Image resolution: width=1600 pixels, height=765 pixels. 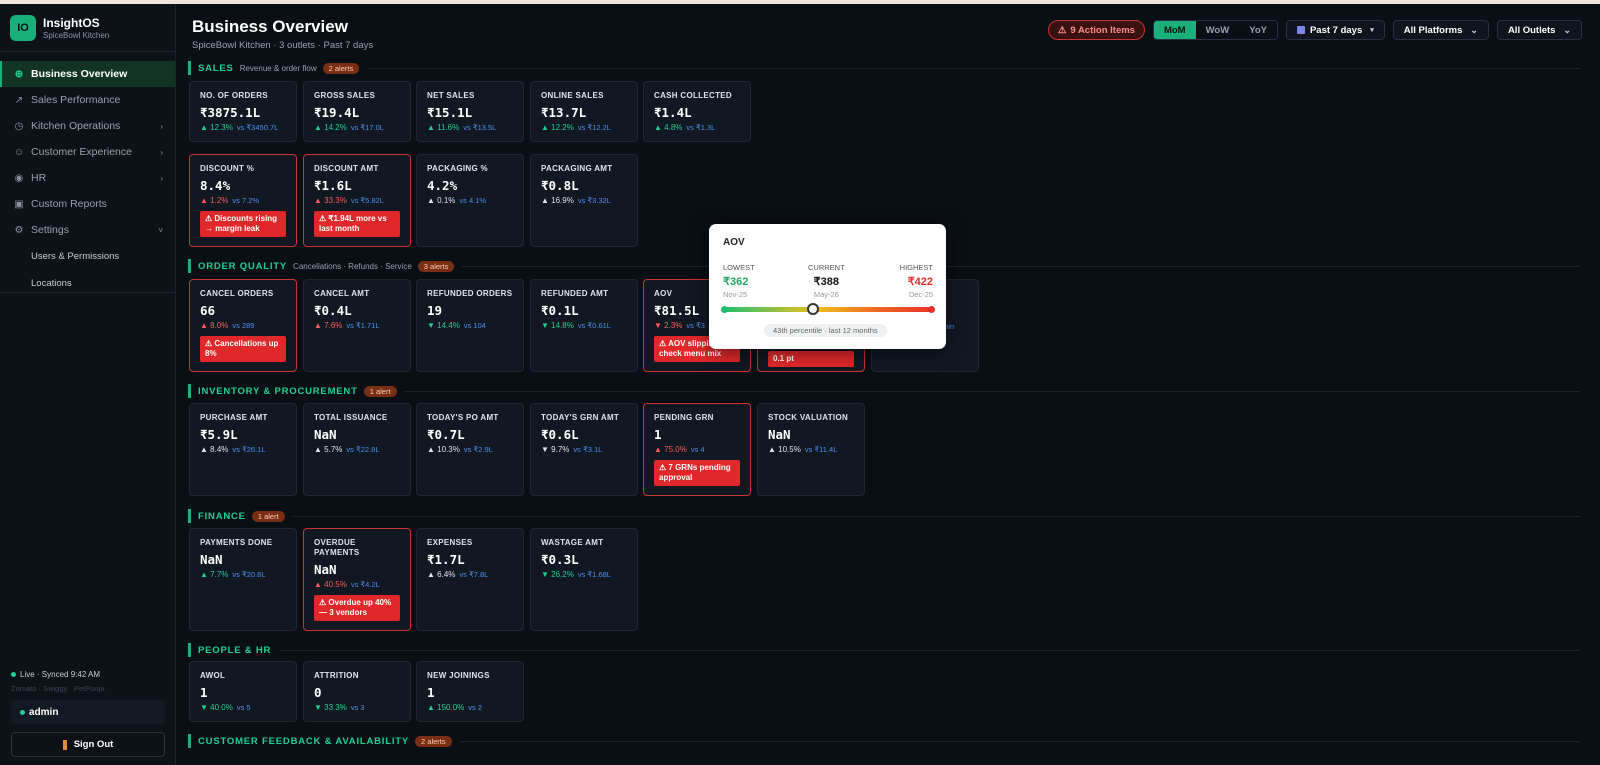 What do you see at coordinates (1096, 30) in the screenshot?
I see `action-items-button: ⚠ 9 Action Items` at bounding box center [1096, 30].